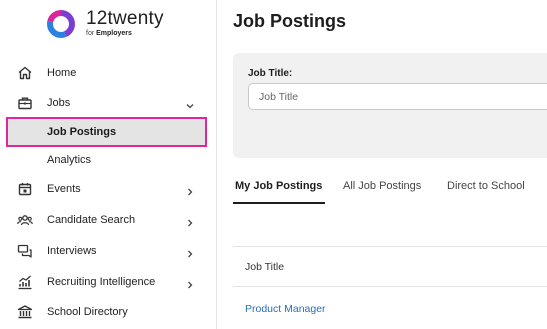  I want to click on sidebar-item-candidate-search: Candidate Search, so click(108, 220).